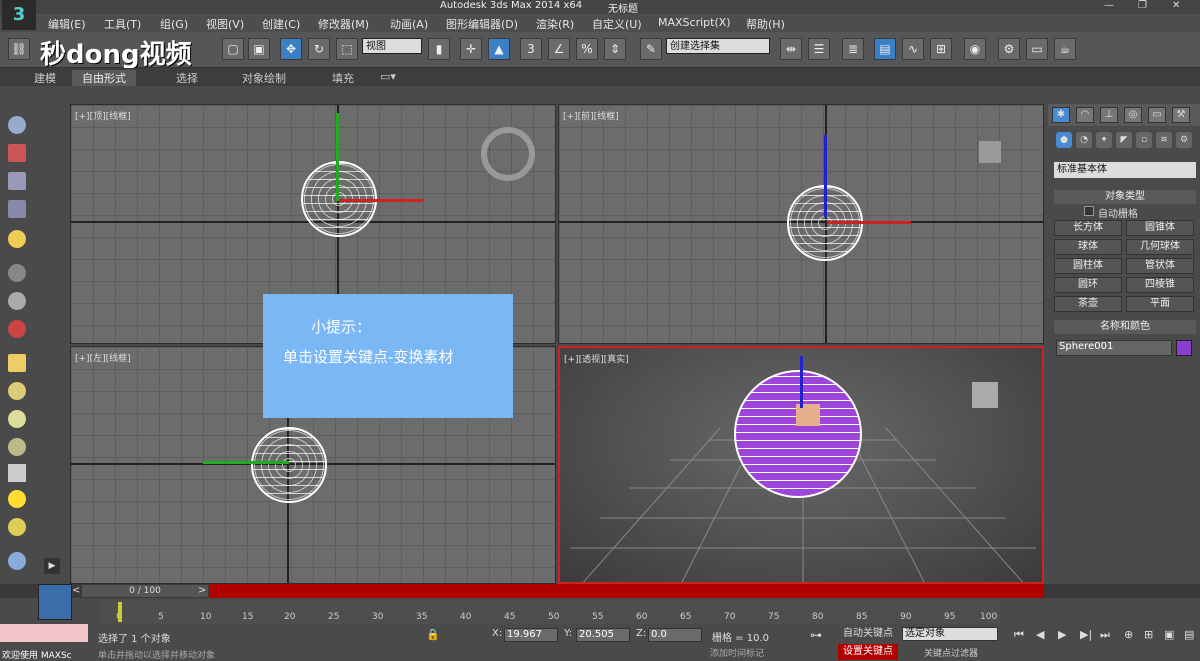 This screenshot has height=661, width=1200. What do you see at coordinates (17, 239) in the screenshot?
I see `light-icon` at bounding box center [17, 239].